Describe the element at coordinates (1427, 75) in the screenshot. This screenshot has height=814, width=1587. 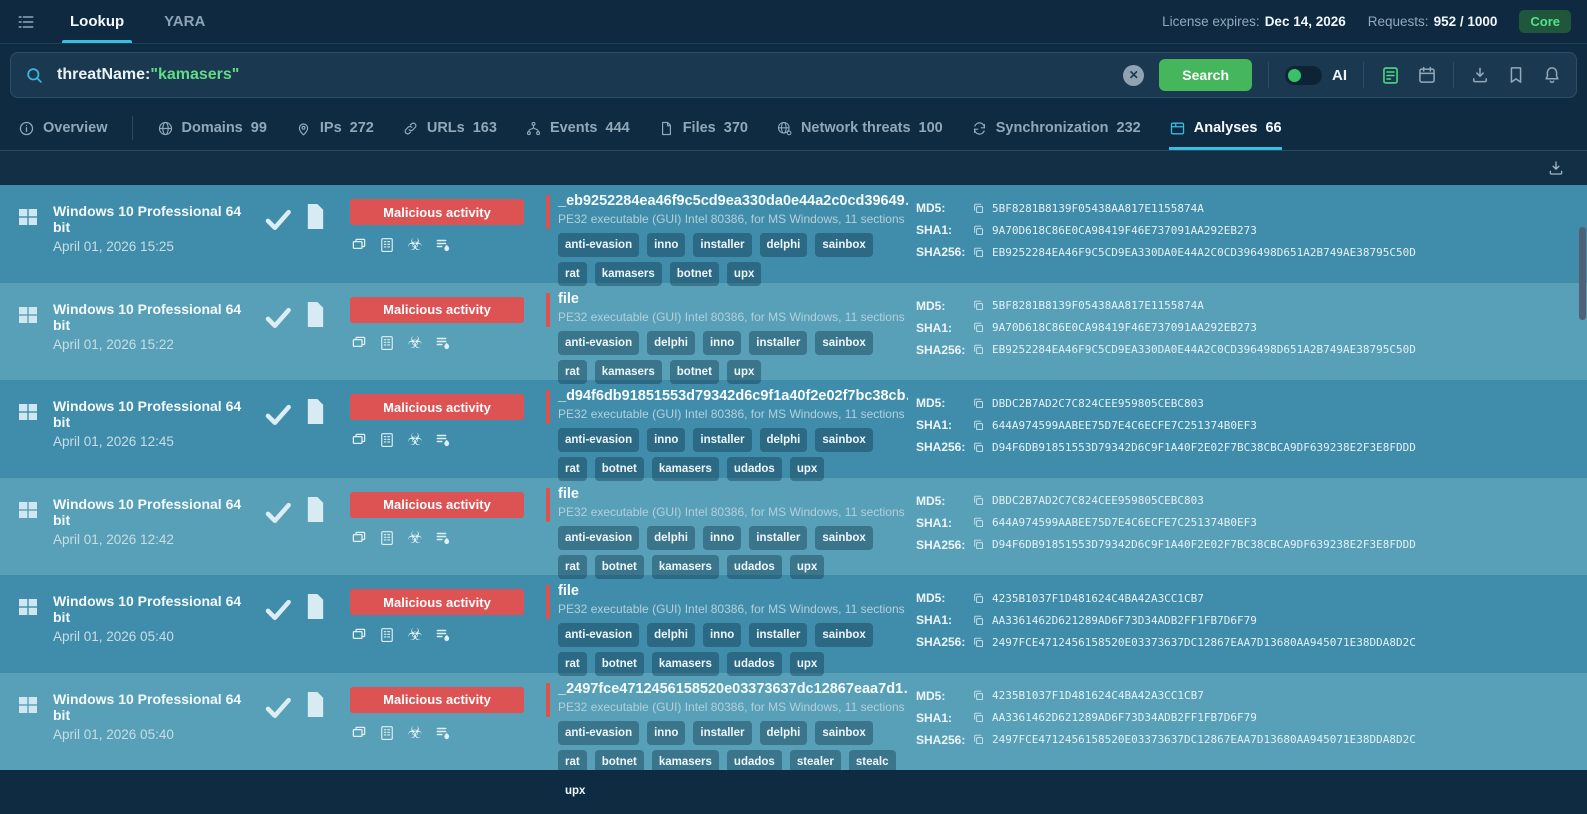
I see `calendar-icon` at that location.